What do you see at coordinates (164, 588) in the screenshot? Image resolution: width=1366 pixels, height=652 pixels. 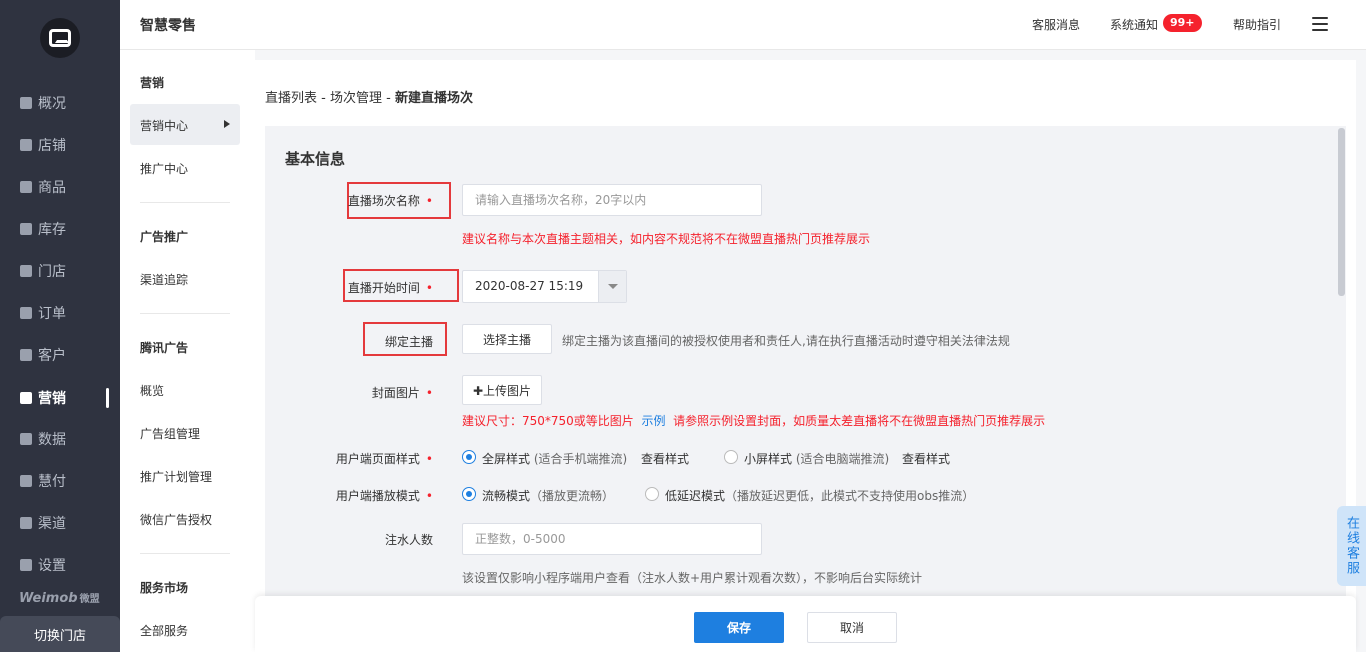 I see `sidebar-section-service-market: 服务市场` at bounding box center [164, 588].